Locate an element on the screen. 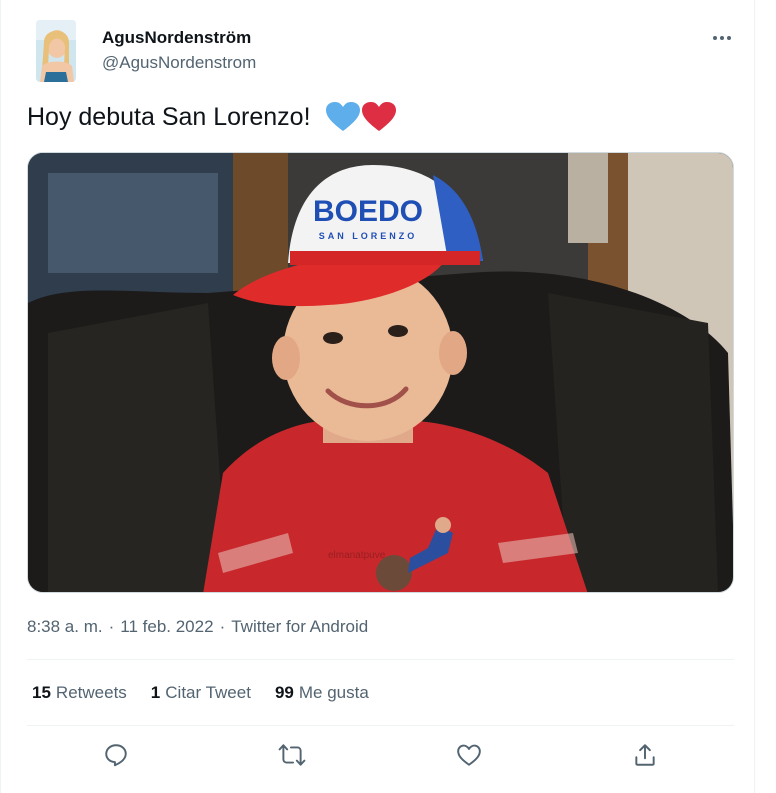 This screenshot has width=776, height=793. frame-border-left is located at coordinates (0, 396).